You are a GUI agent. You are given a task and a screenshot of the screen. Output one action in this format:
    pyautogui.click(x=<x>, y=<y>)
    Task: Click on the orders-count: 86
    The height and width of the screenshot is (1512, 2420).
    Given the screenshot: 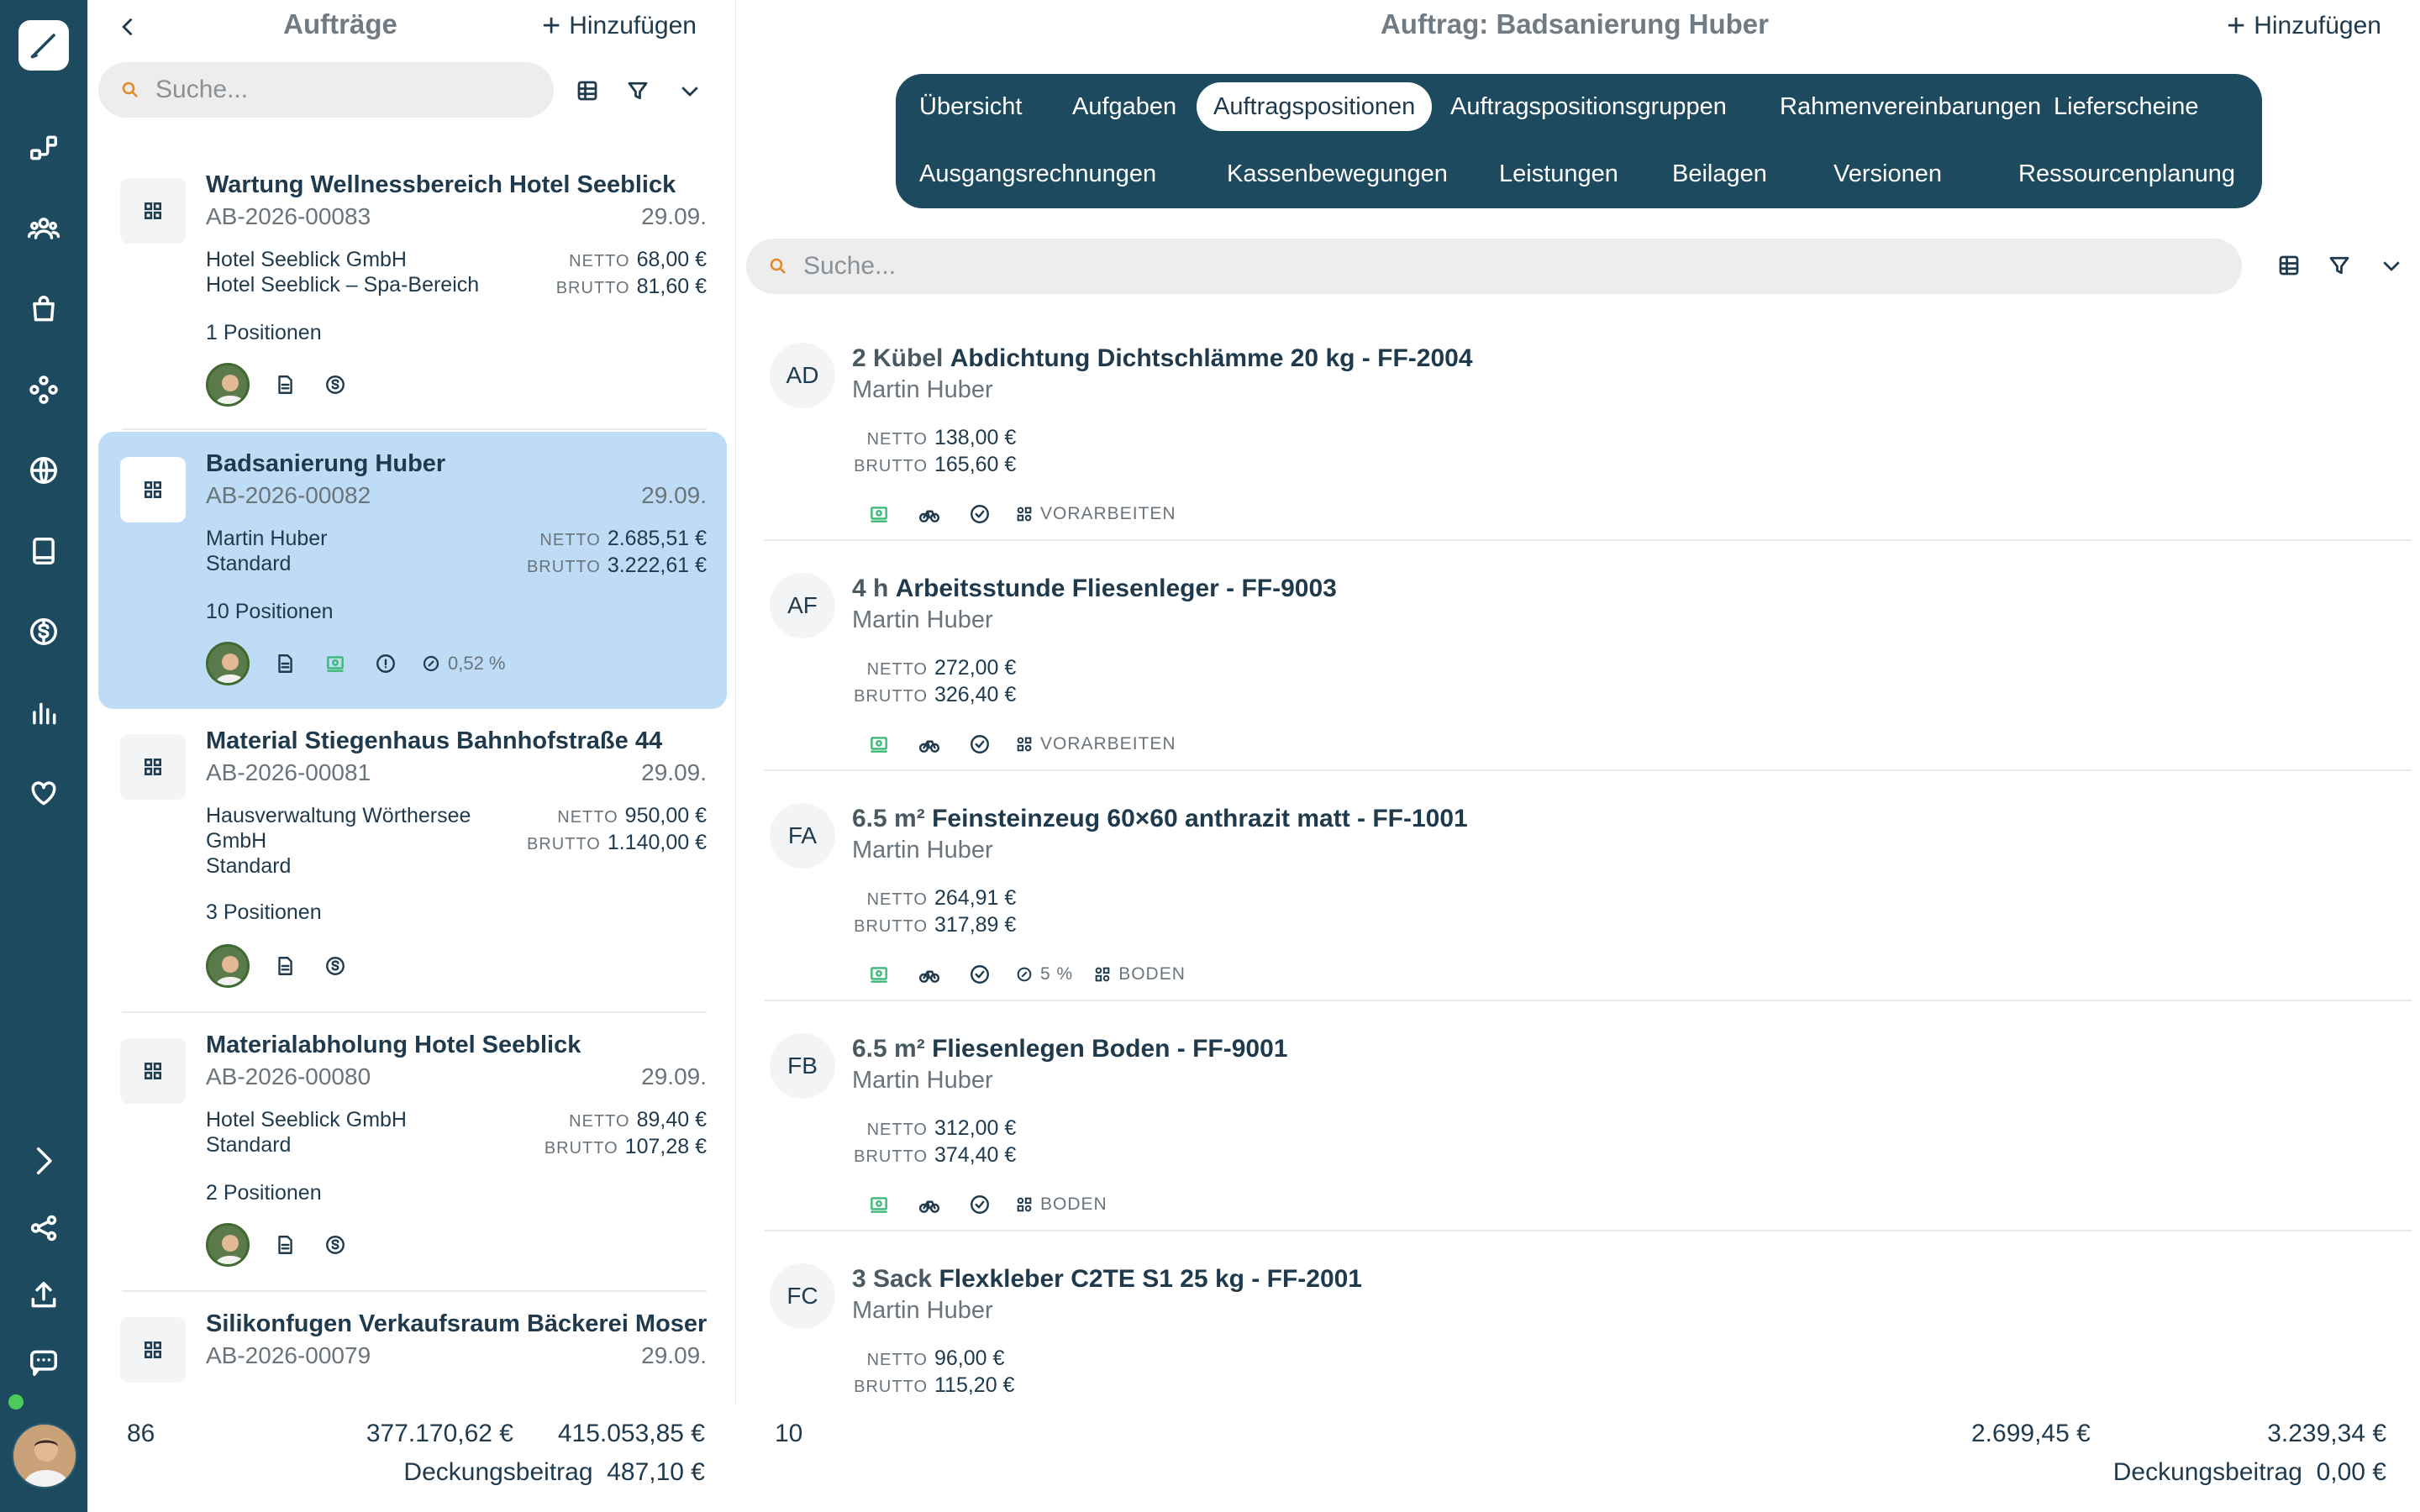 What is the action you would take?
    pyautogui.click(x=141, y=1433)
    